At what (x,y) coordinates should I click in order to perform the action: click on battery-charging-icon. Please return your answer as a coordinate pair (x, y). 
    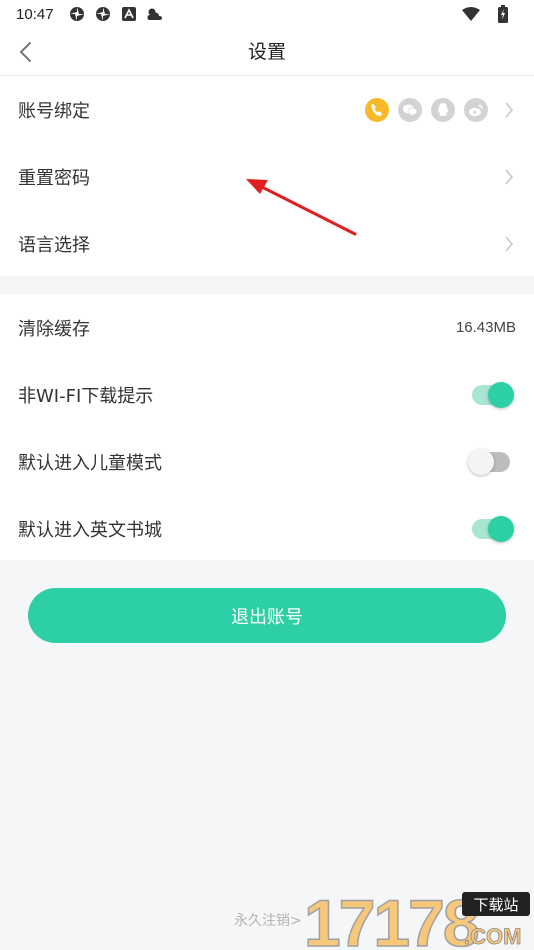
    Looking at the image, I should click on (503, 14).